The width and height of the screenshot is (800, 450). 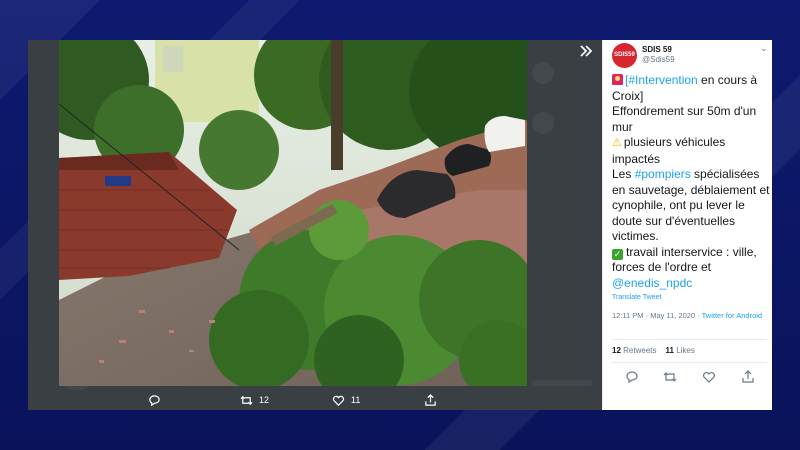 I want to click on white-van, so click(x=504, y=134).